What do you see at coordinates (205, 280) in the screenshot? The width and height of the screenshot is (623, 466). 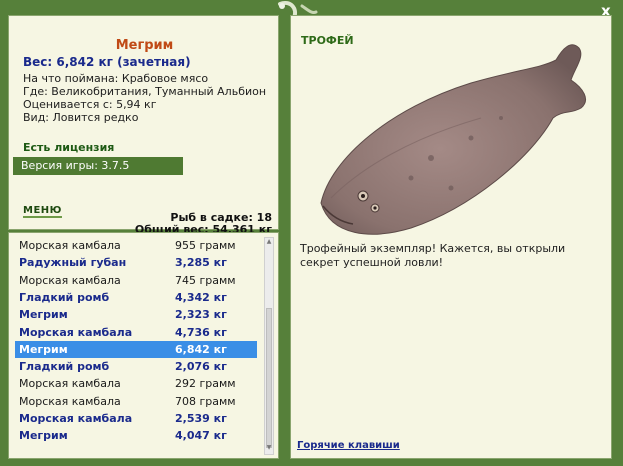 I see `list-item-weight: 745 грамм` at bounding box center [205, 280].